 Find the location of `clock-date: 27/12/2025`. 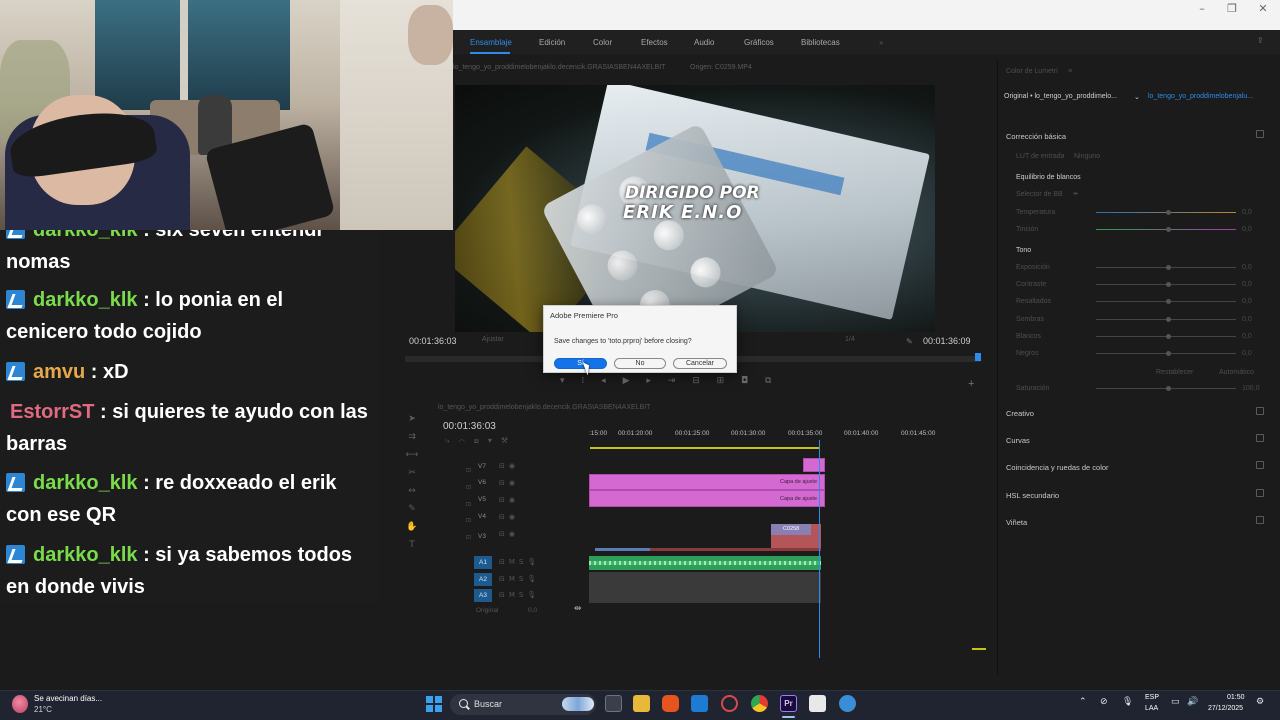

clock-date: 27/12/2025 is located at coordinates (1225, 708).